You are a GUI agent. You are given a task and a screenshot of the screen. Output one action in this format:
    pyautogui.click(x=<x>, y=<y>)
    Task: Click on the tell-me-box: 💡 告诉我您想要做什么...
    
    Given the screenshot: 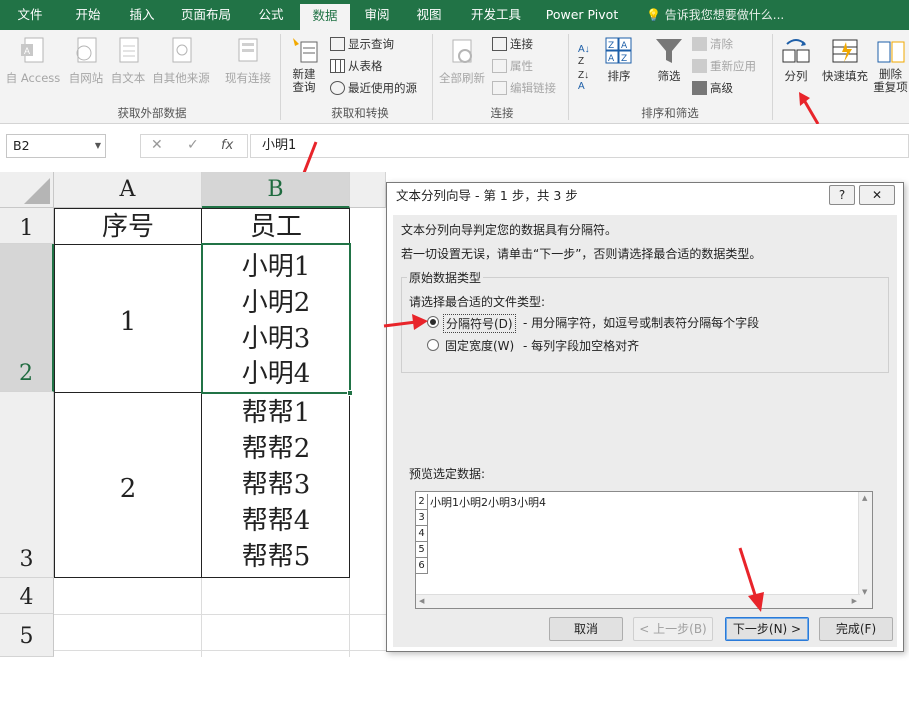 What is the action you would take?
    pyautogui.click(x=715, y=15)
    